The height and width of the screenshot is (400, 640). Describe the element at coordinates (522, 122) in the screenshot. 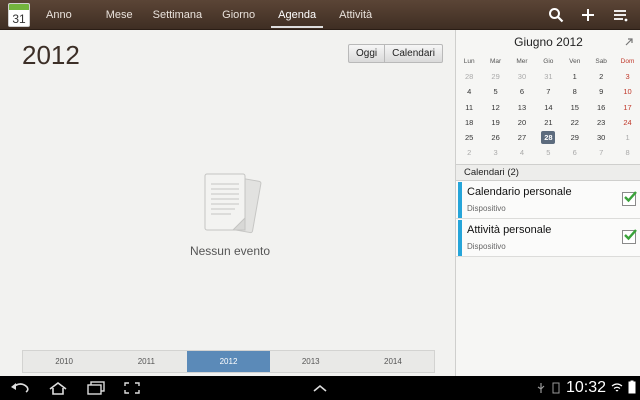

I see `day-cell: 20` at that location.